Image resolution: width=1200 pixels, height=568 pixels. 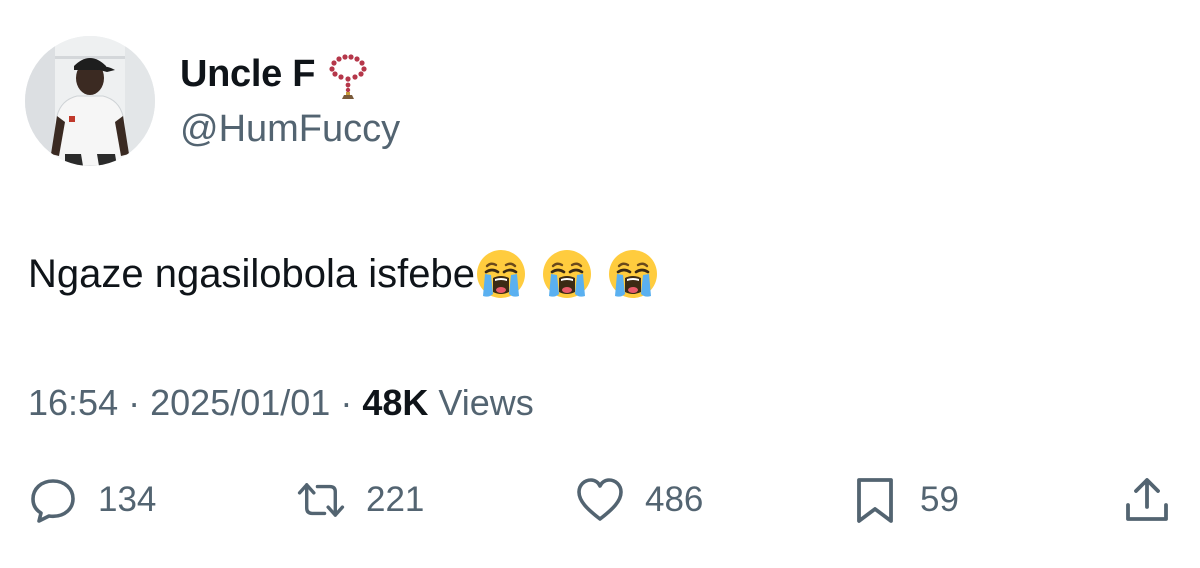 What do you see at coordinates (486, 402) in the screenshot?
I see `views-label: Views` at bounding box center [486, 402].